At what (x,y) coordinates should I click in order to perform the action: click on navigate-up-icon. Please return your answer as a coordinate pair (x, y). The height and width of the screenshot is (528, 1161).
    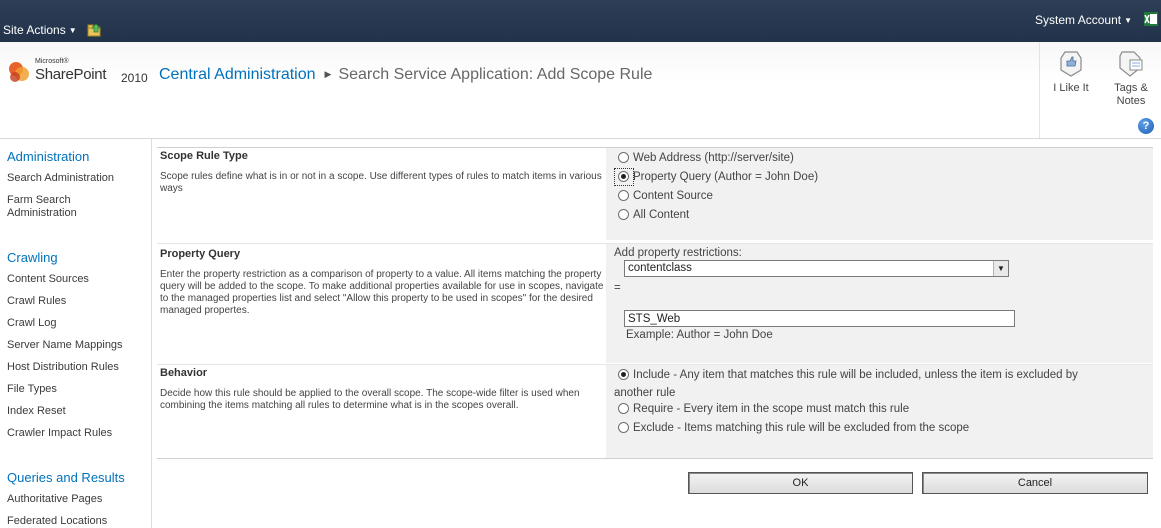
    Looking at the image, I should click on (94, 30).